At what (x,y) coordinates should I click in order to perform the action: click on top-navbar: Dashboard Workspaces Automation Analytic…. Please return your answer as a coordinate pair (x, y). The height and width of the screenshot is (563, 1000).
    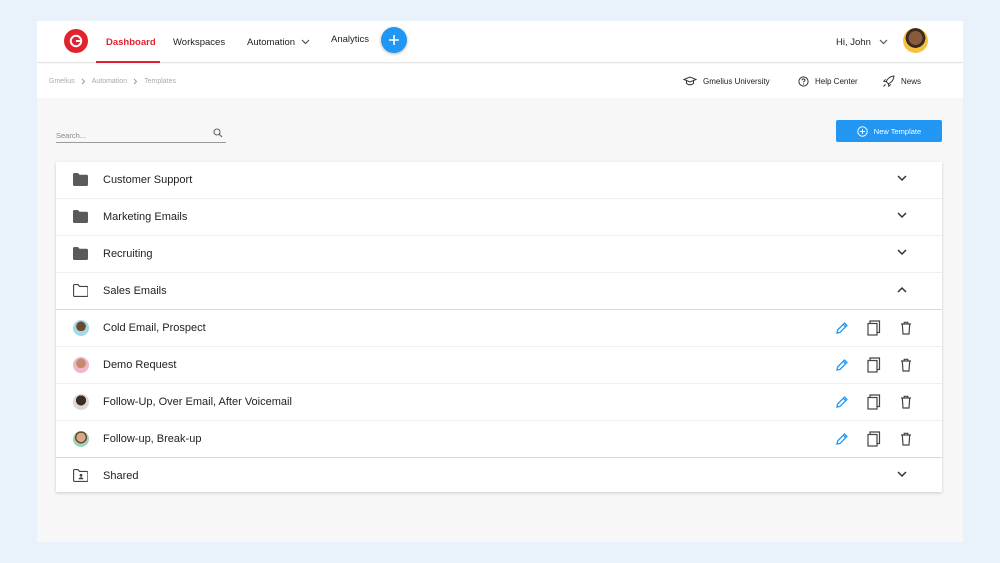
    Looking at the image, I should click on (500, 42).